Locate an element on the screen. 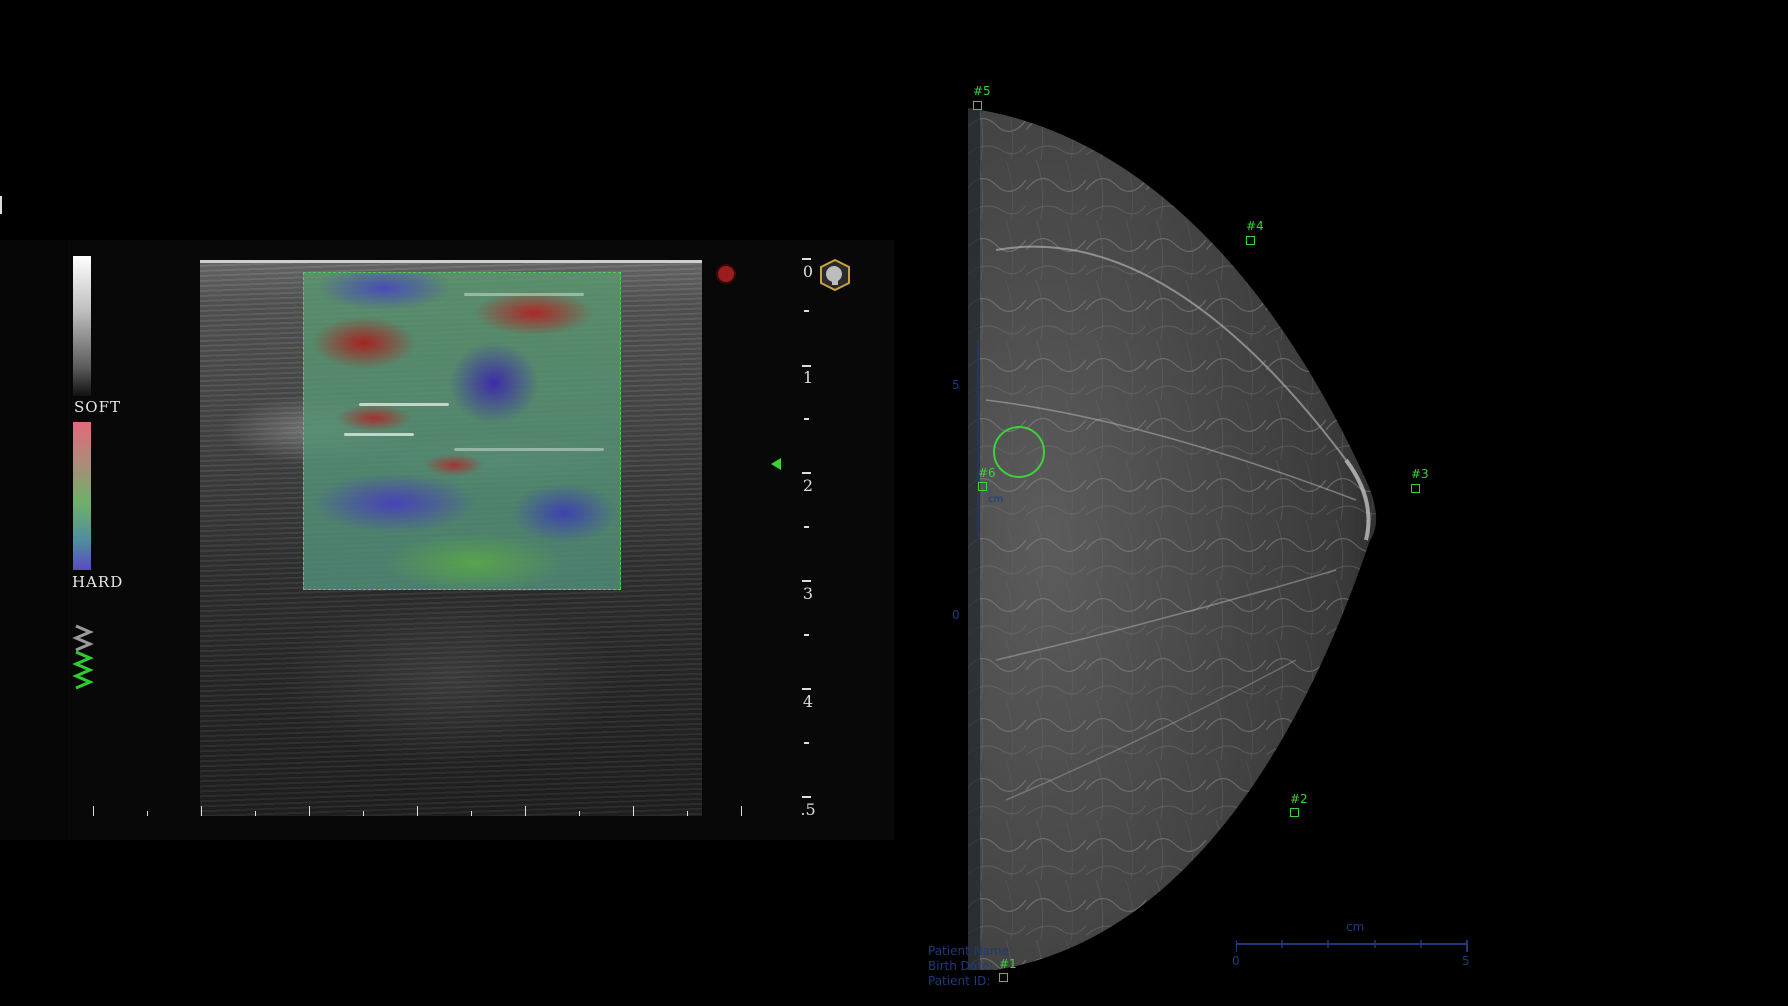 The height and width of the screenshot is (1006, 1788). lateral-ruler is located at coordinates (450, 809).